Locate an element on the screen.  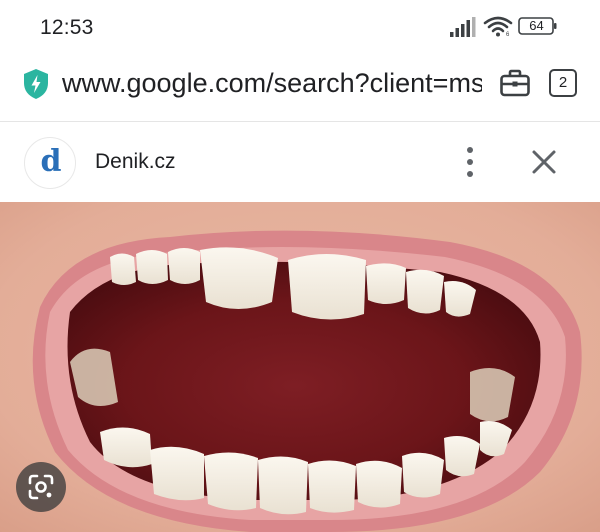
favicon-letter: d is located at coordinates (51, 161).